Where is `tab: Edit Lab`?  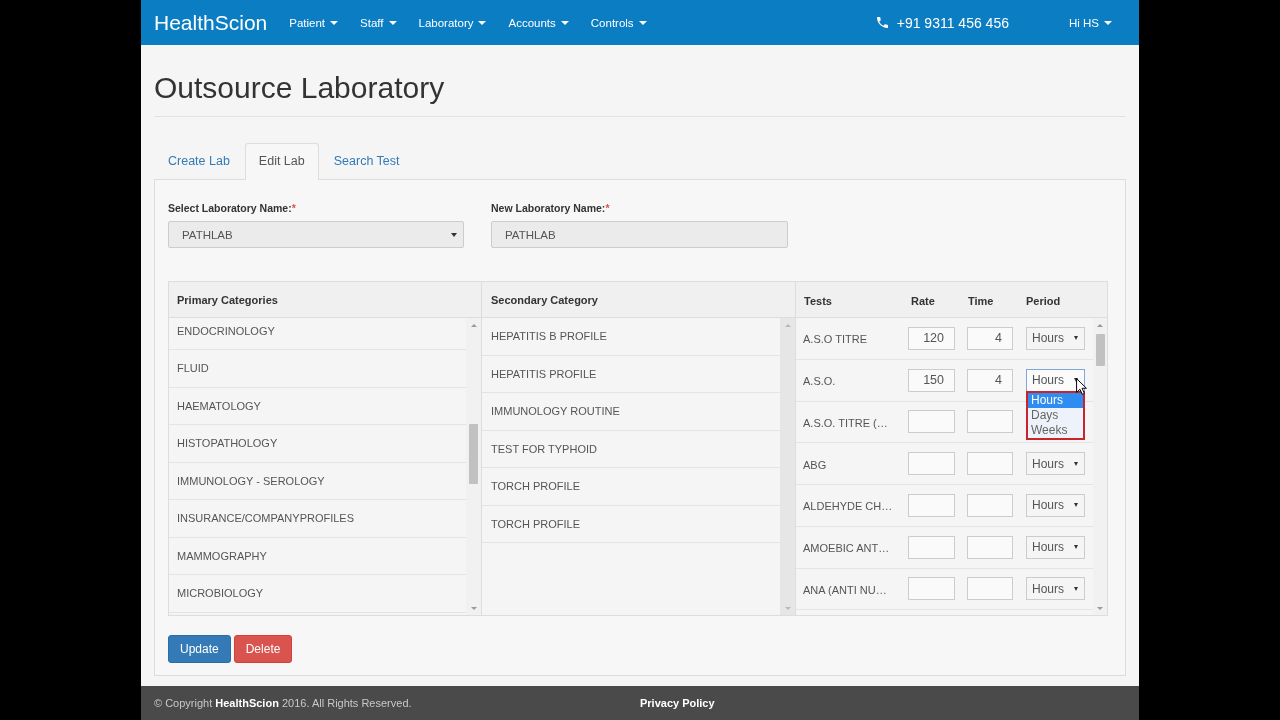 tab: Edit Lab is located at coordinates (281, 161).